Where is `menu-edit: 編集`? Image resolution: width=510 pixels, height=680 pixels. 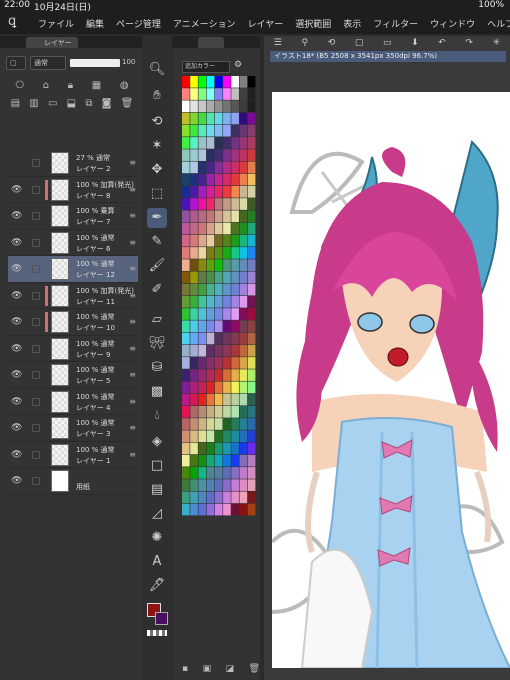
menu-edit: 編集 is located at coordinates (95, 23).